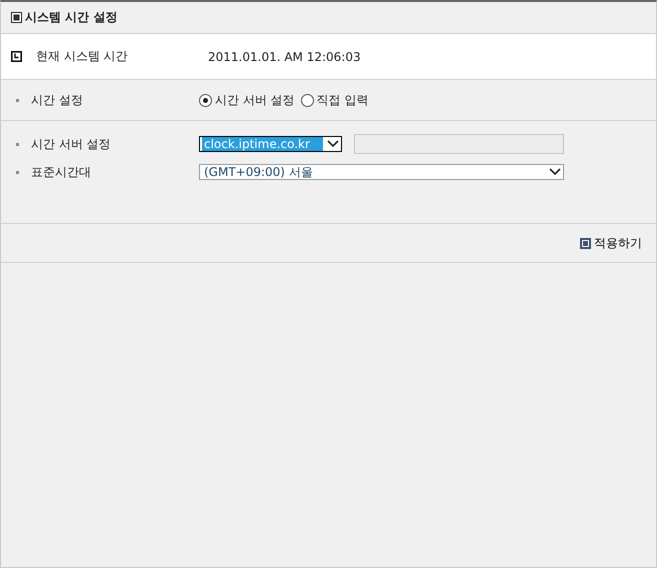 Image resolution: width=657 pixels, height=568 pixels. I want to click on radio-option: 시간 서버 설정, so click(247, 100).